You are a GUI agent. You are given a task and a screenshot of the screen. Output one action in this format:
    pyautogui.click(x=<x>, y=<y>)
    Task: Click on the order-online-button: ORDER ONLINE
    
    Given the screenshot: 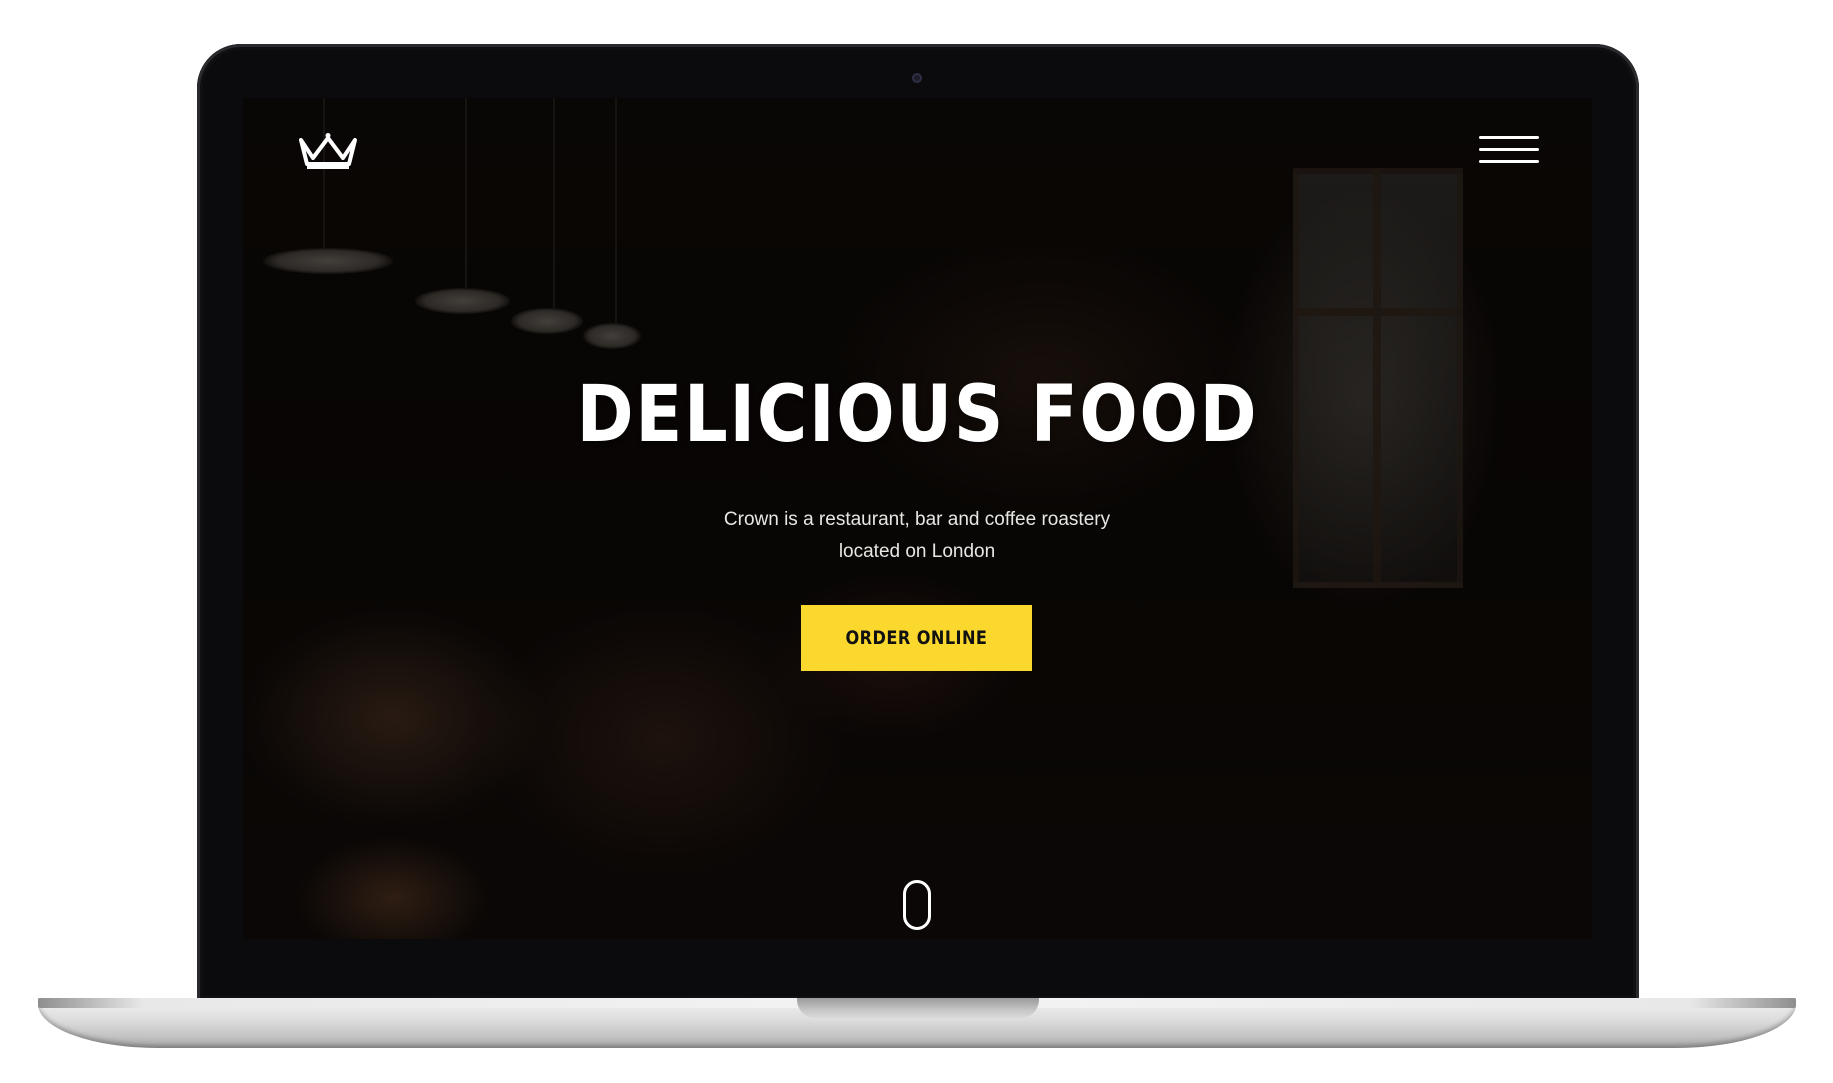 What is the action you would take?
    pyautogui.click(x=916, y=638)
    